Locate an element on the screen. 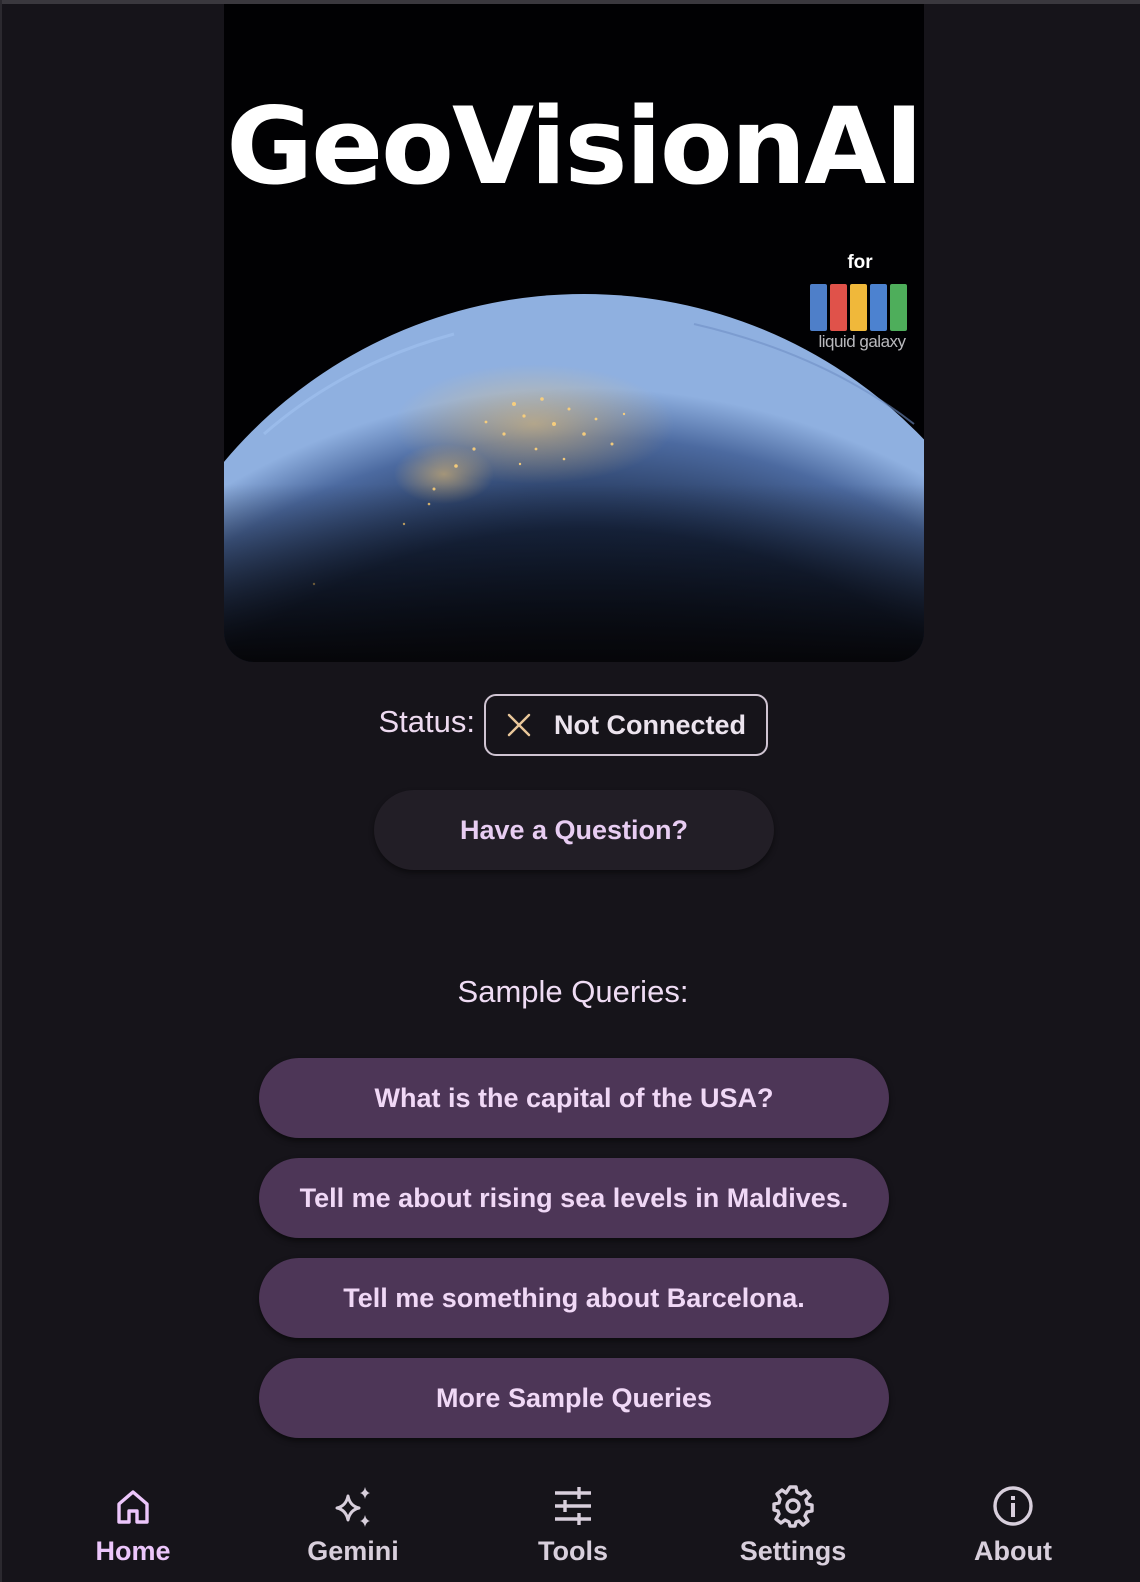  liquid-galaxy-logo: for liquid galaxy is located at coordinates (866, 307).